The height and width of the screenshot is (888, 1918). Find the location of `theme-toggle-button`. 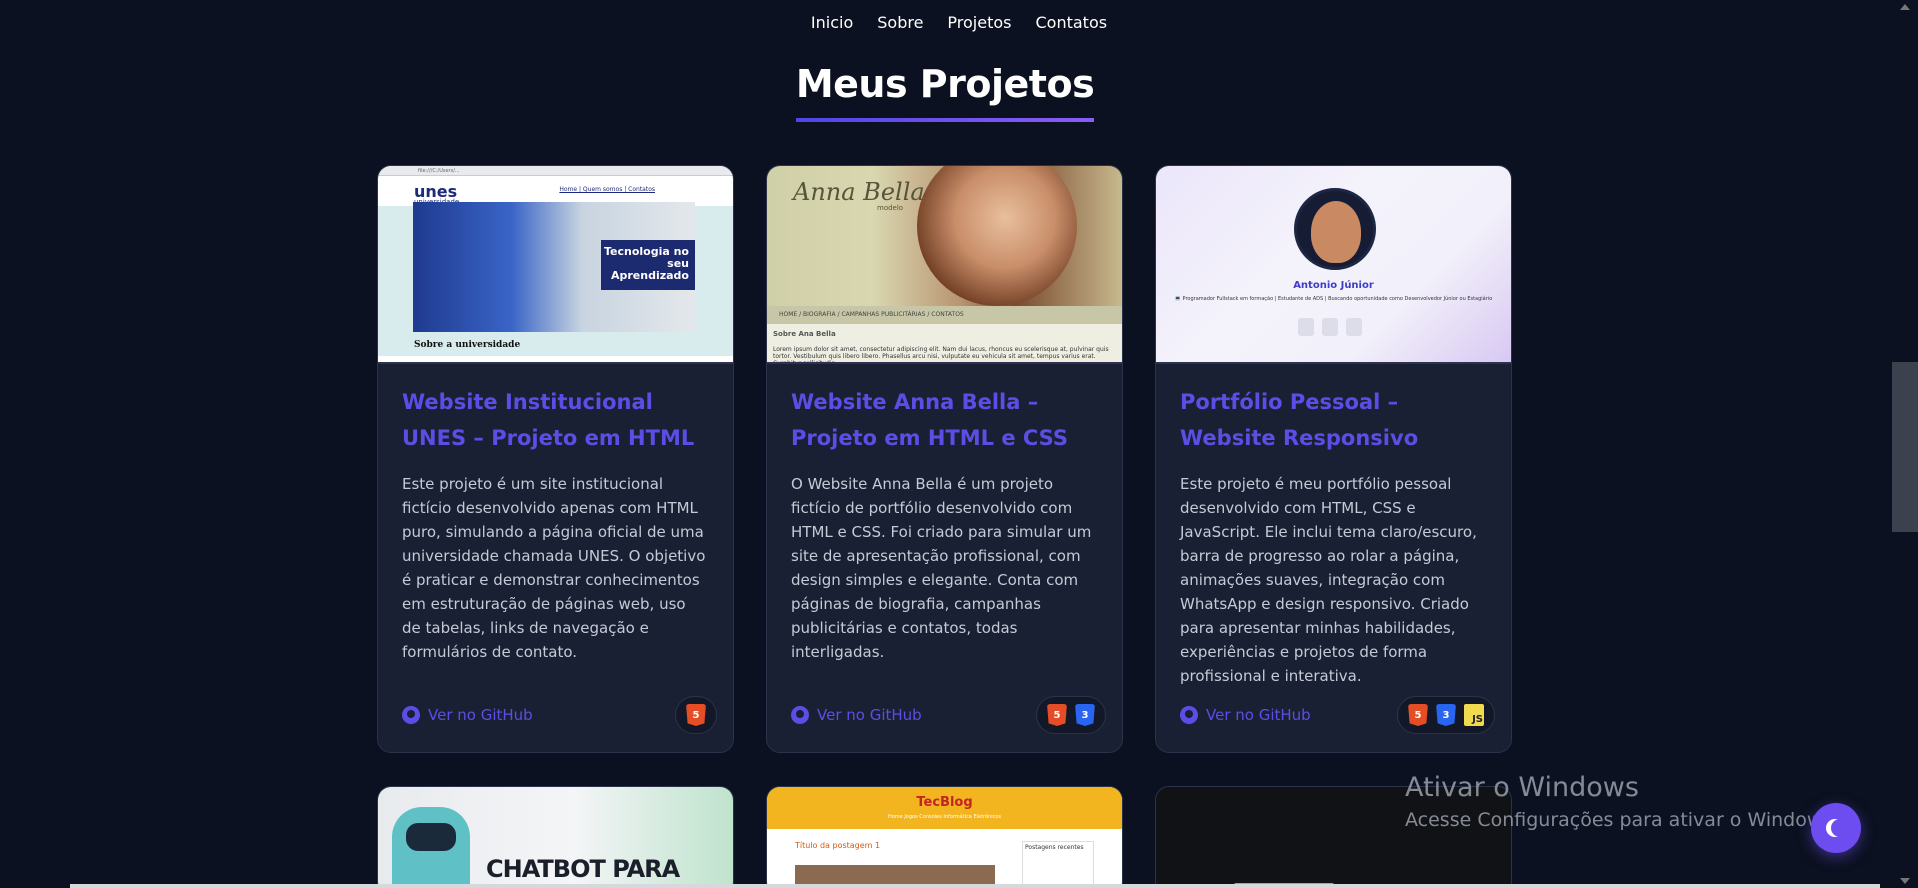

theme-toggle-button is located at coordinates (1836, 828).